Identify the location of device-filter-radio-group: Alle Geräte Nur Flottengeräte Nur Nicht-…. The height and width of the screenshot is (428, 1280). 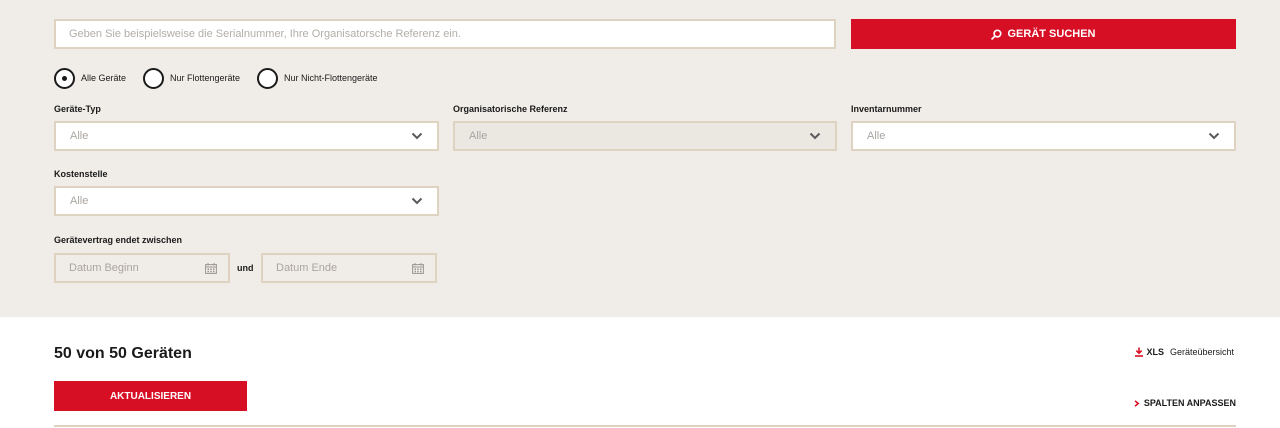
(216, 78).